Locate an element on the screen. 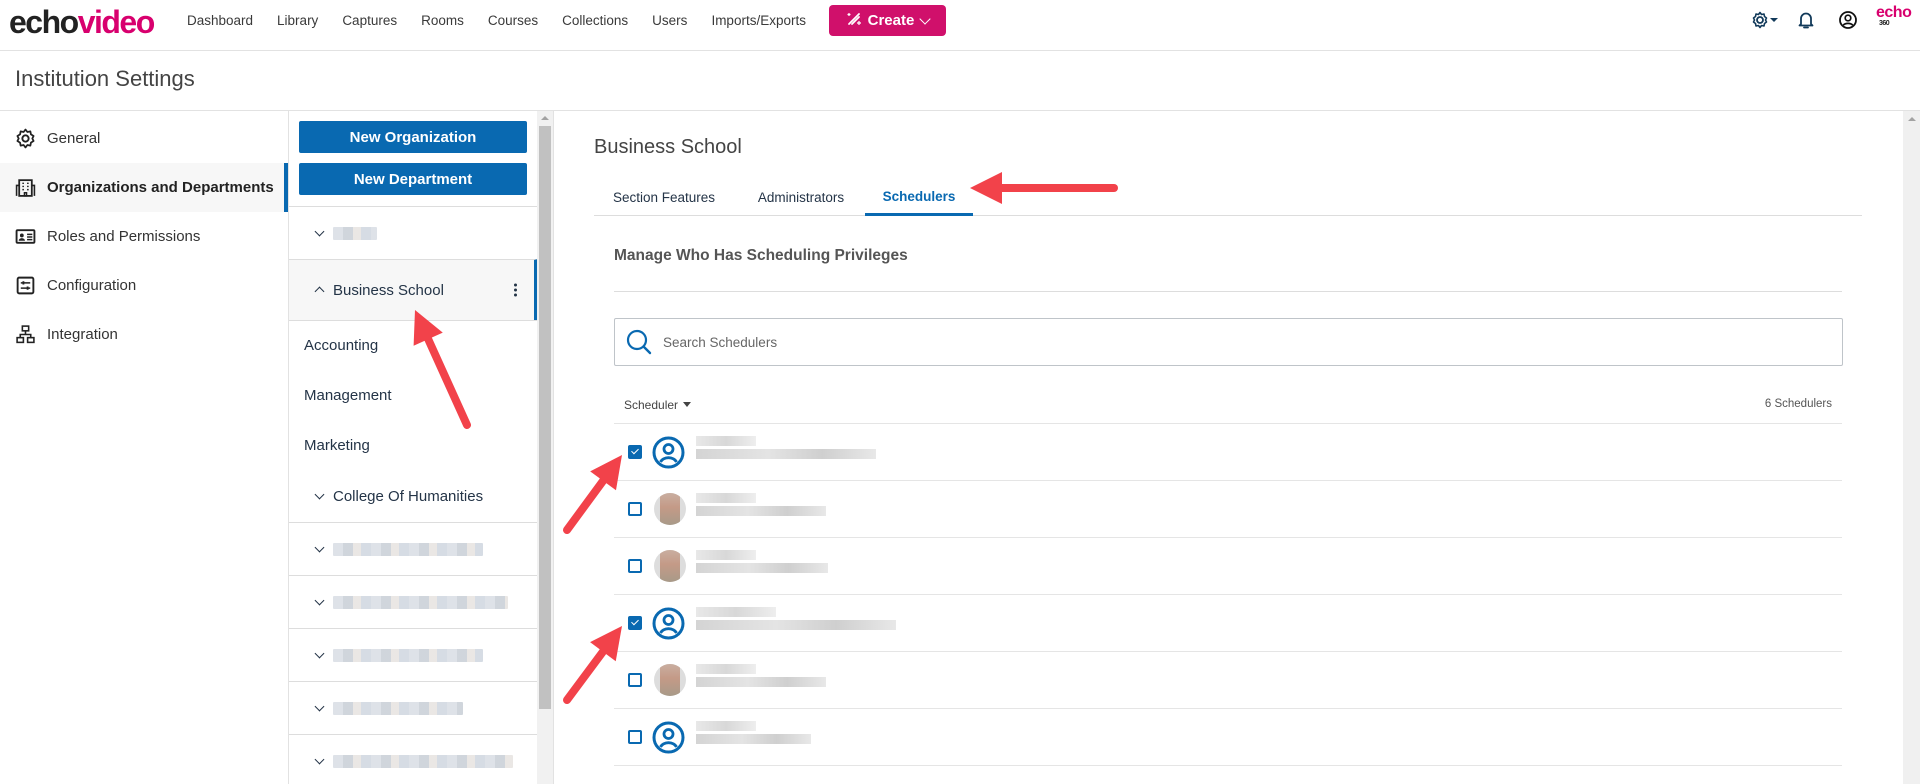  sliders-icon is located at coordinates (25, 285).